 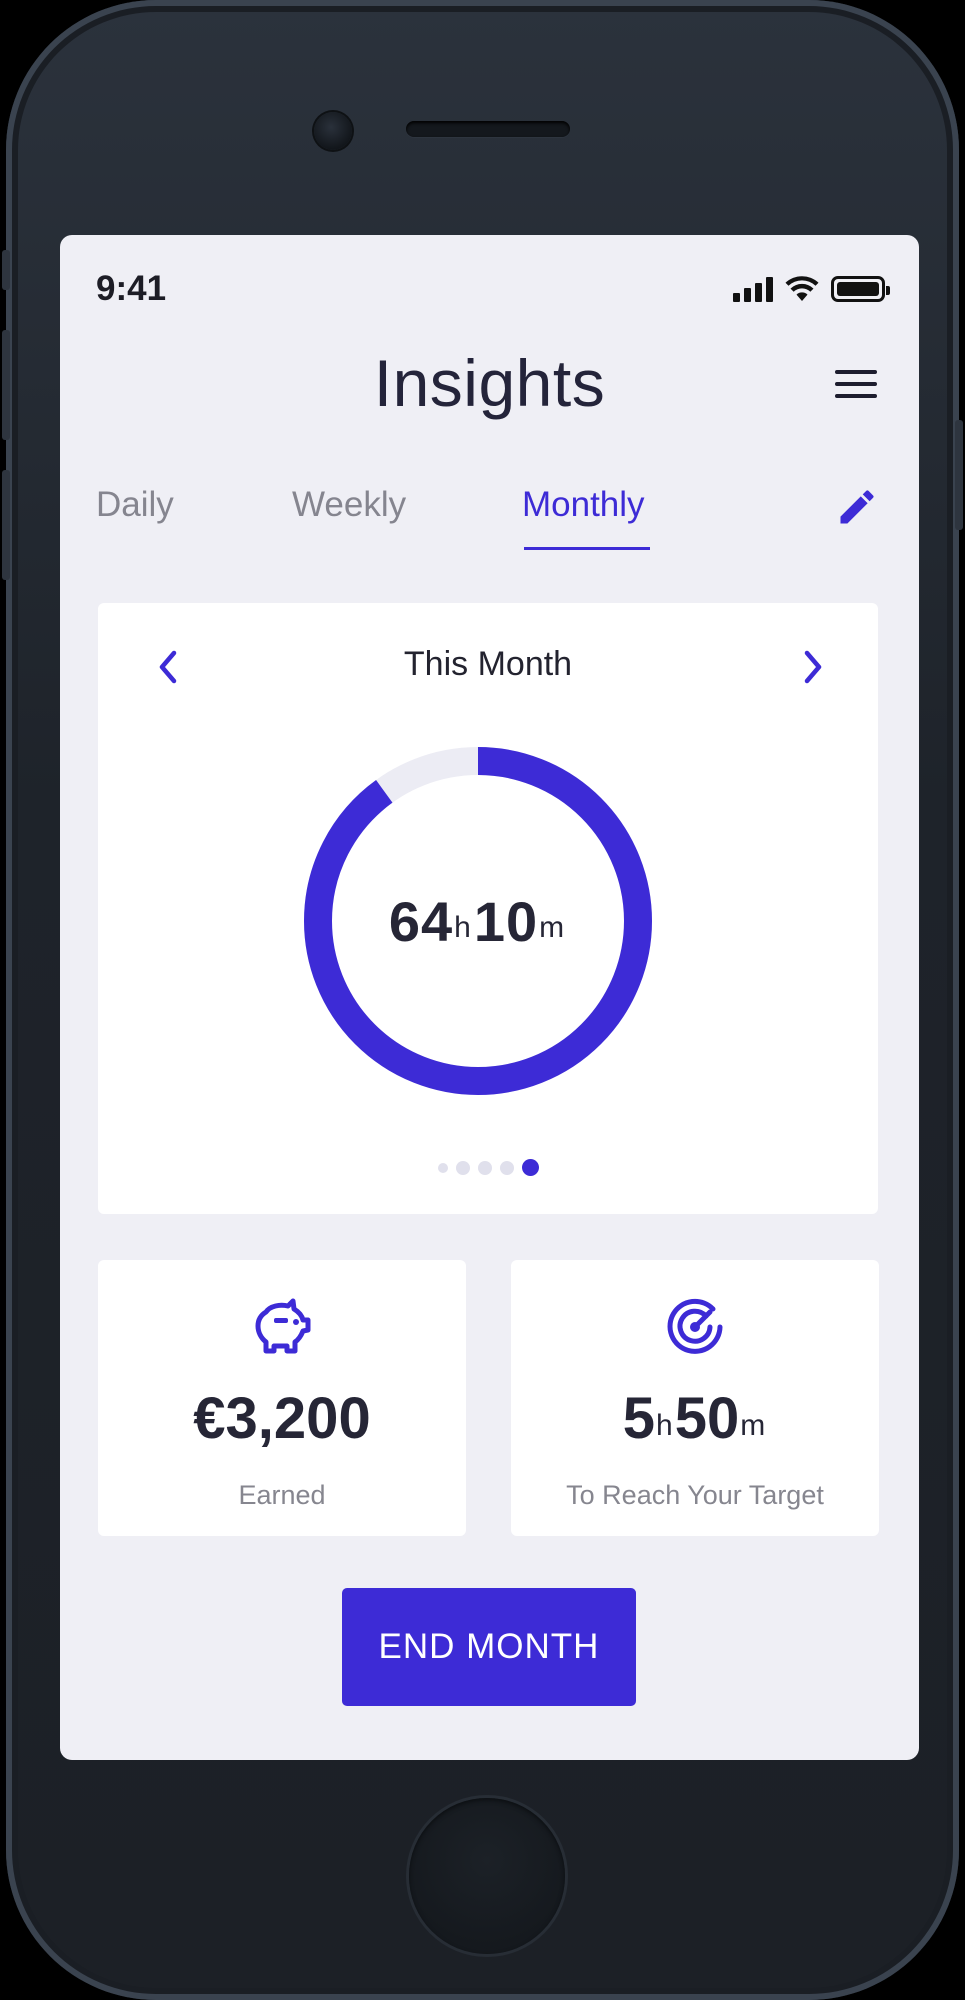 What do you see at coordinates (6, 270) in the screenshot?
I see `mute-switch` at bounding box center [6, 270].